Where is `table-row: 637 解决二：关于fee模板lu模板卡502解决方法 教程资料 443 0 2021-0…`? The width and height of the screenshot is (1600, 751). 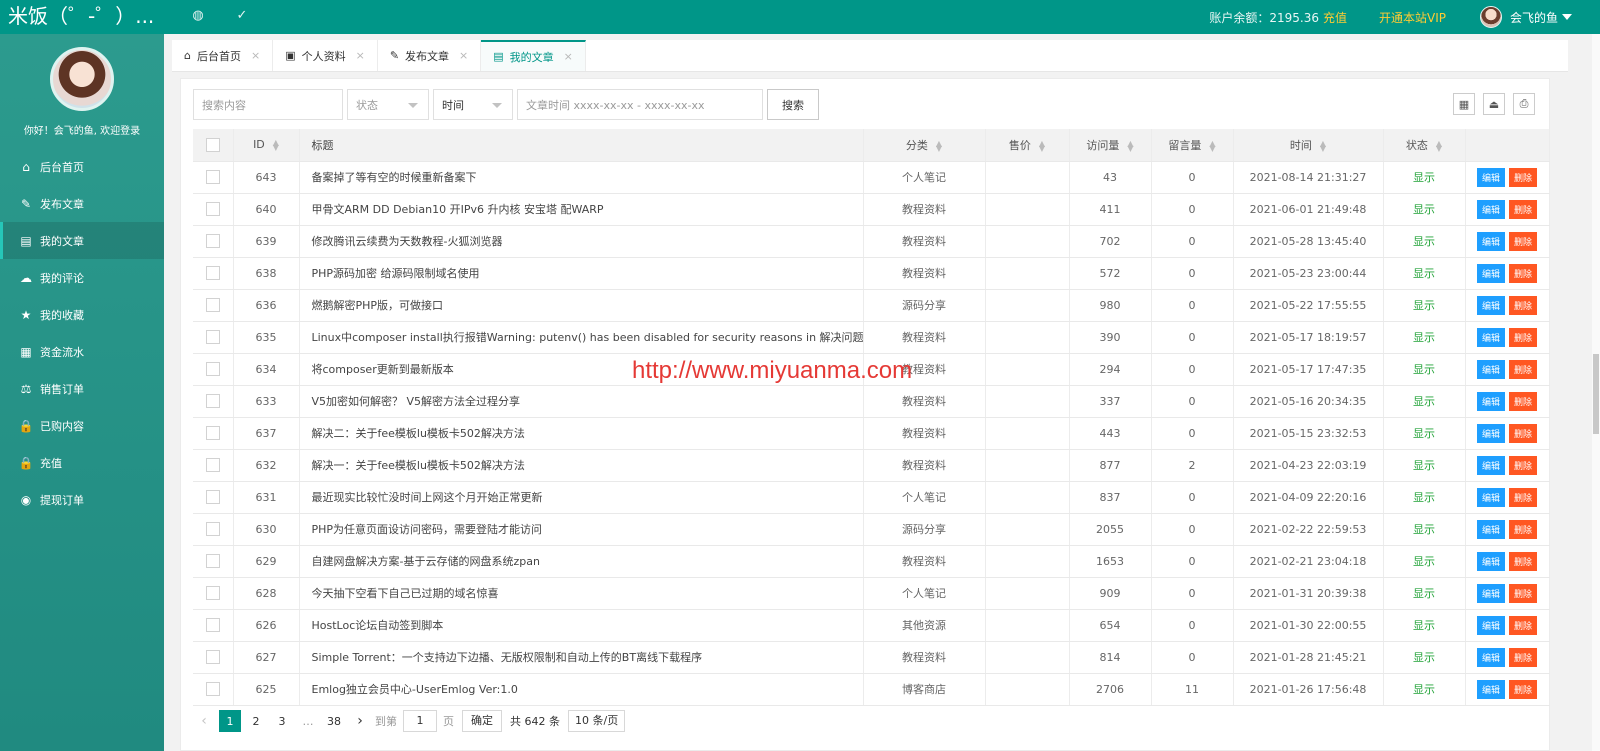
table-row: 637 解决二：关于fee模板lu模板卡502解决方法 教程资料 443 0 2021-0… is located at coordinates (871, 433).